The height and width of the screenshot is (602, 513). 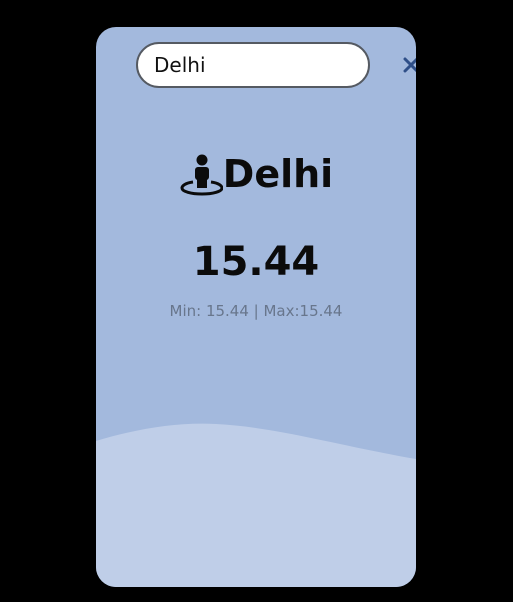 I want to click on close-icon, so click(x=409, y=65).